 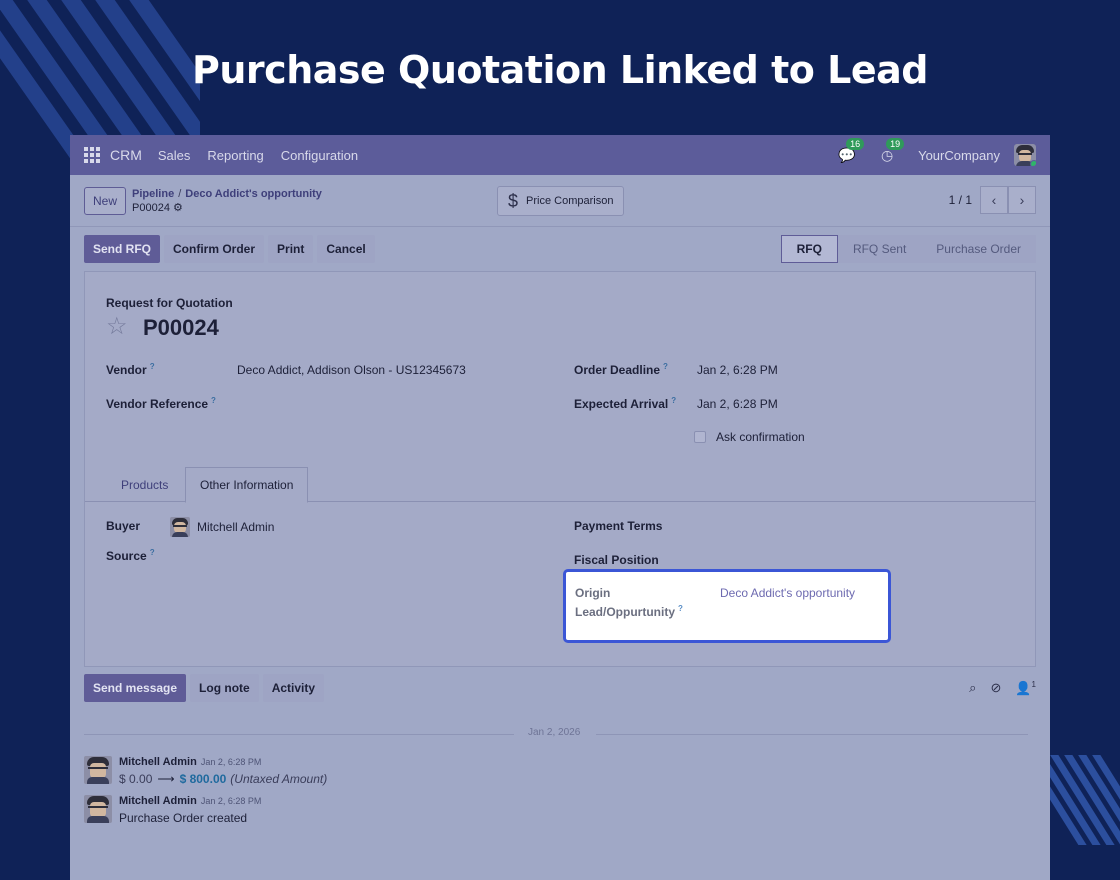 What do you see at coordinates (291, 249) in the screenshot?
I see `print-button: Print` at bounding box center [291, 249].